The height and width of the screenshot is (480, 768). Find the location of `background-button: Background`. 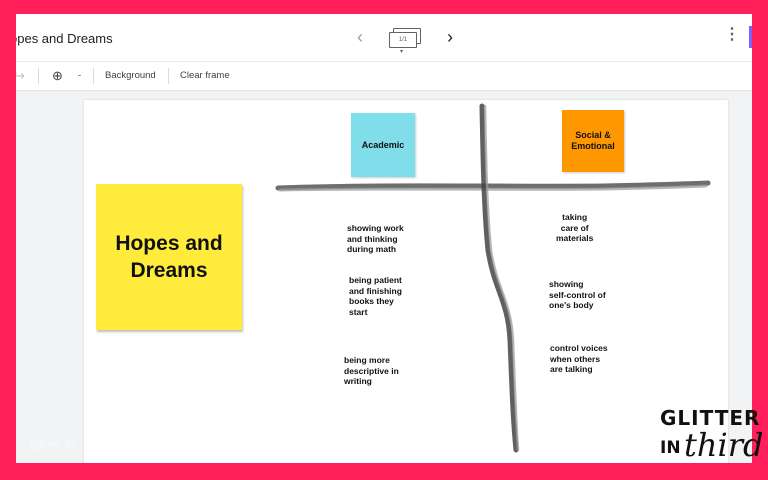

background-button: Background is located at coordinates (130, 76).